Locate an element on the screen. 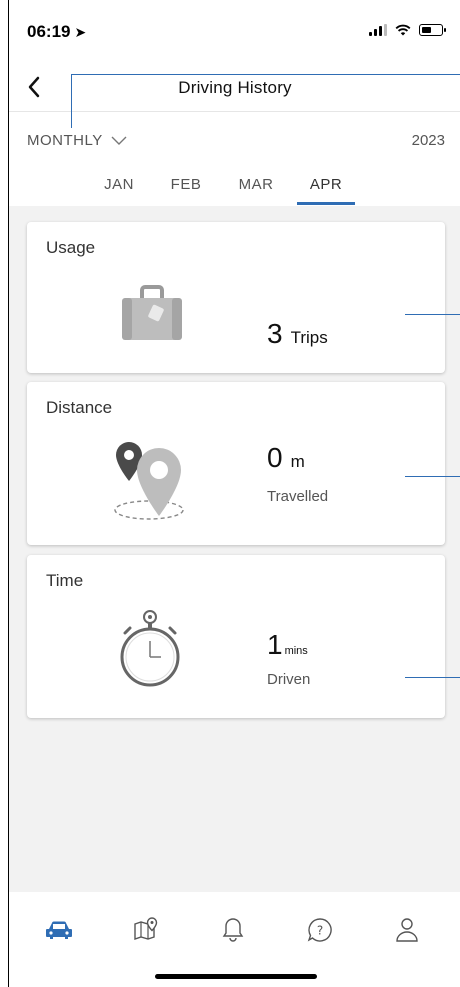  distance-subtitle: Travelled is located at coordinates (298, 496).